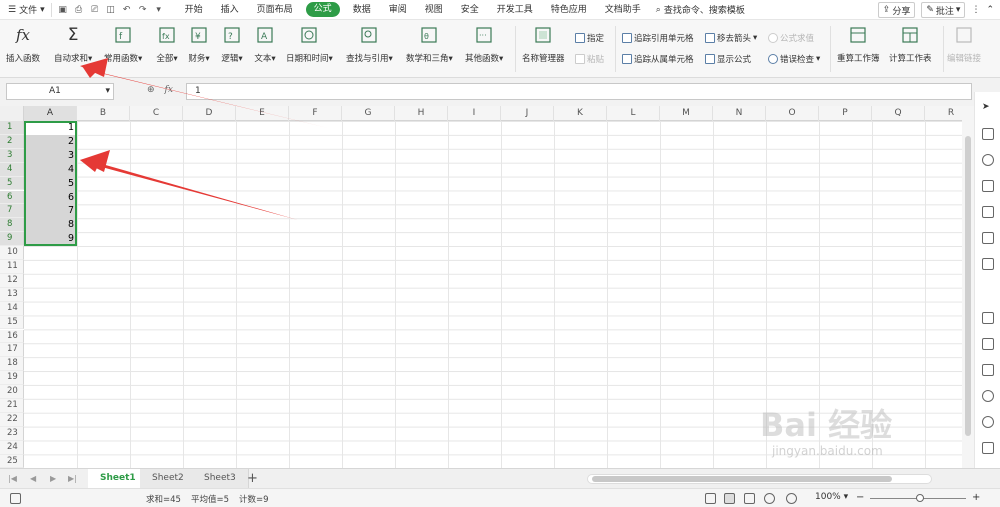 The height and width of the screenshot is (507, 1000). What do you see at coordinates (791, 498) in the screenshot?
I see `eye-protection-icon` at bounding box center [791, 498].